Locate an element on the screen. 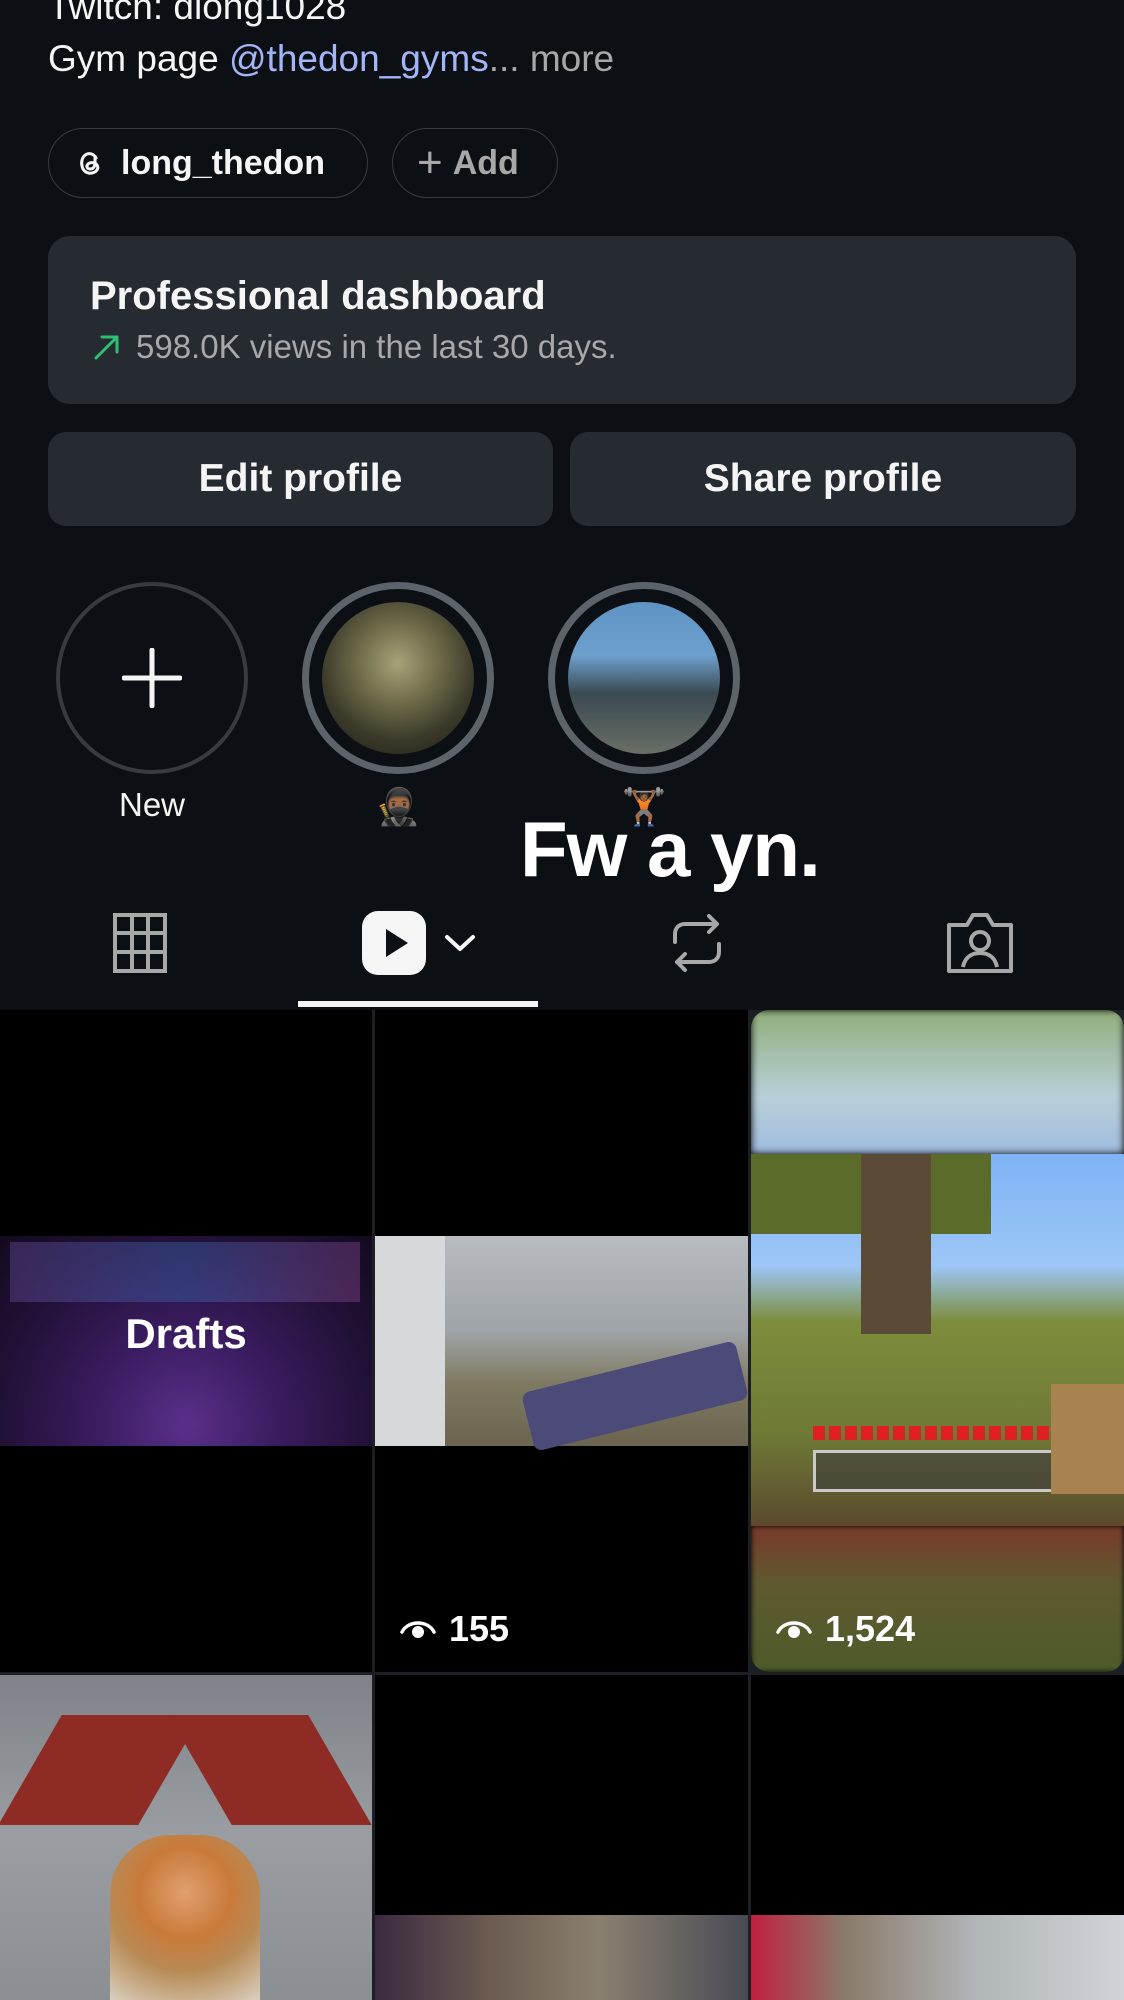  thumbnail-blur-bottom is located at coordinates (937, 1599).